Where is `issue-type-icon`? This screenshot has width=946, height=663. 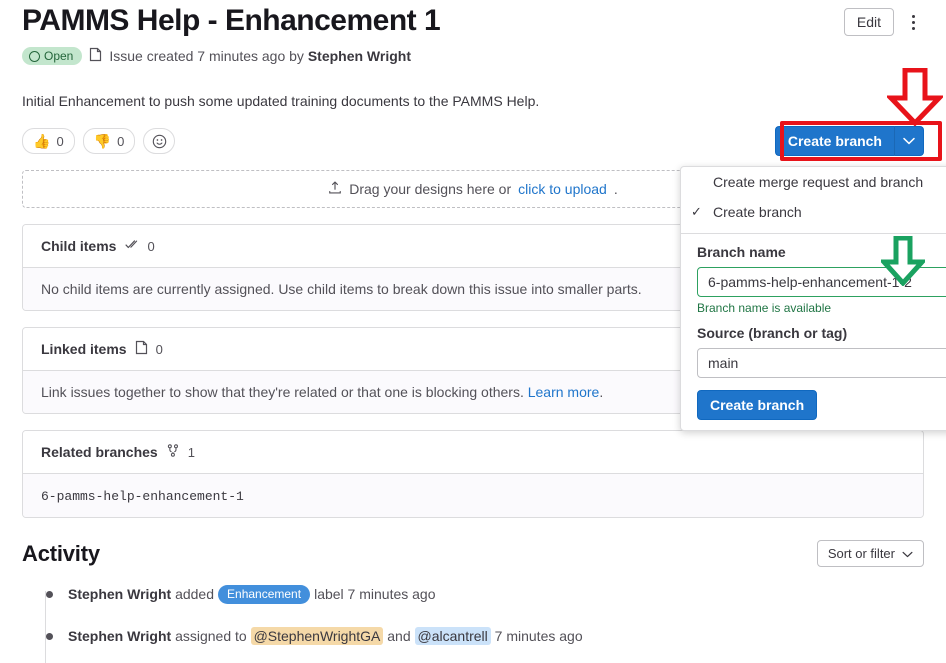 issue-type-icon is located at coordinates (95, 56).